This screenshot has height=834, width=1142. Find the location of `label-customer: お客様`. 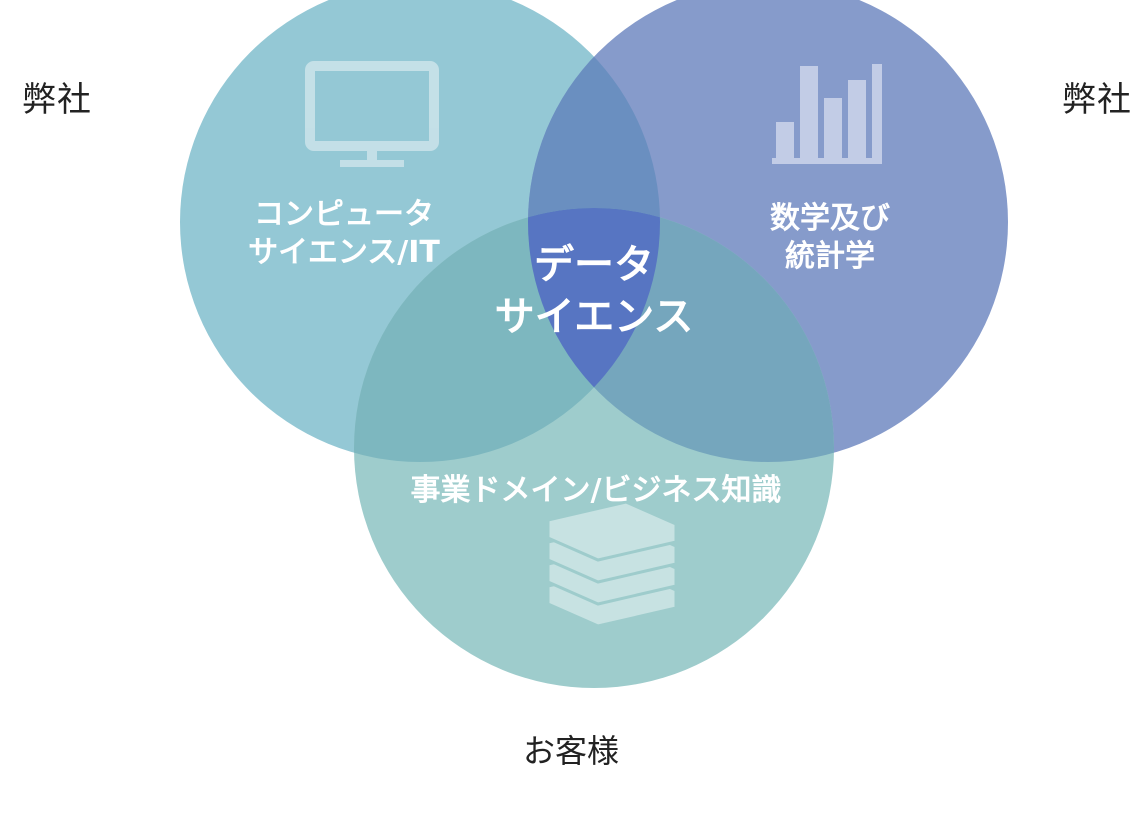

label-customer: お客様 is located at coordinates (570, 751).